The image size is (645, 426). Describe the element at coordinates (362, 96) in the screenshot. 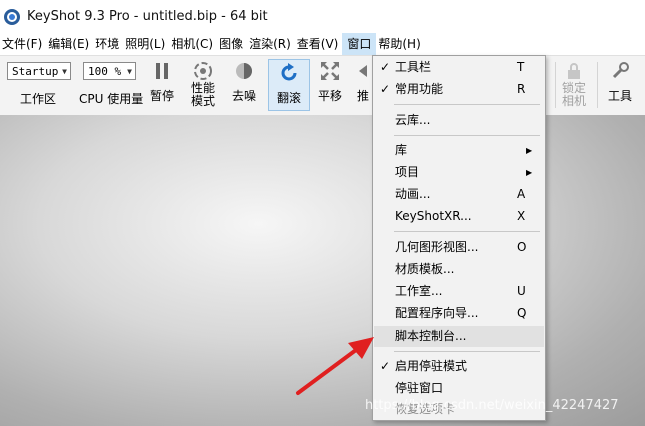

I see `push-label: 推` at that location.